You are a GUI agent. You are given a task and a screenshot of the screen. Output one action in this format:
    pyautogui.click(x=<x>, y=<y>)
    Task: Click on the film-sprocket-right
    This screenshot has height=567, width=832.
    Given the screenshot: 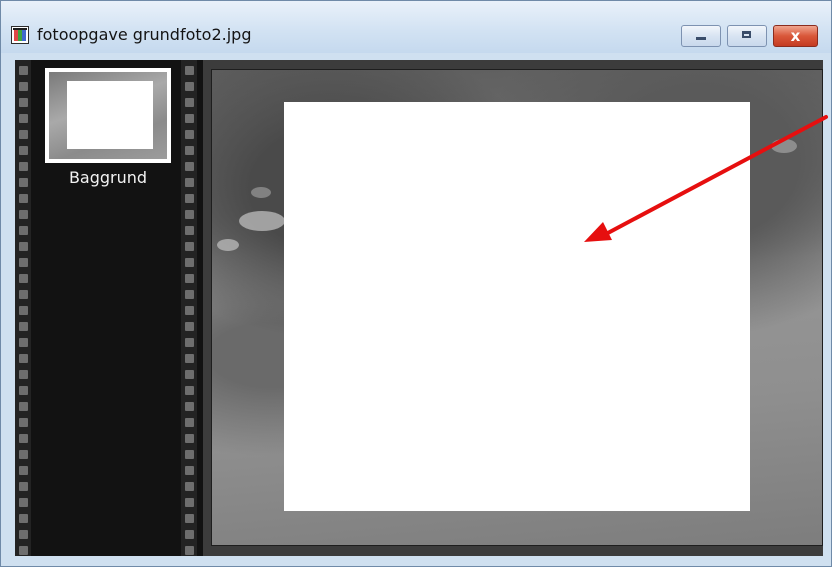 What is the action you would take?
    pyautogui.click(x=189, y=308)
    